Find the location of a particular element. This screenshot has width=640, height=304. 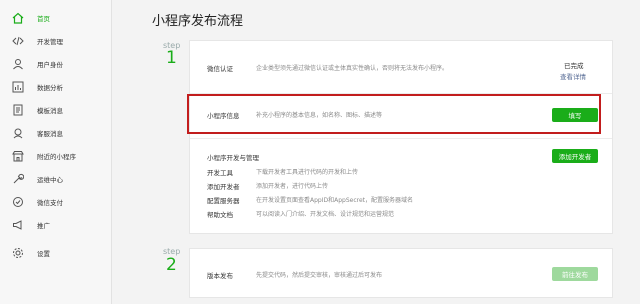

wrench-icon is located at coordinates (18, 179).